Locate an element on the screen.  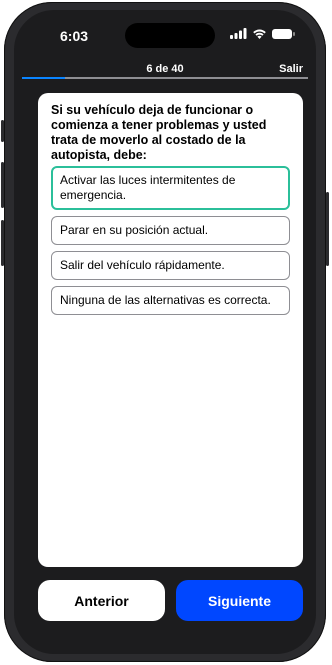
answer-option: Ninguna de las alternativas es correcta. is located at coordinates (170, 300).